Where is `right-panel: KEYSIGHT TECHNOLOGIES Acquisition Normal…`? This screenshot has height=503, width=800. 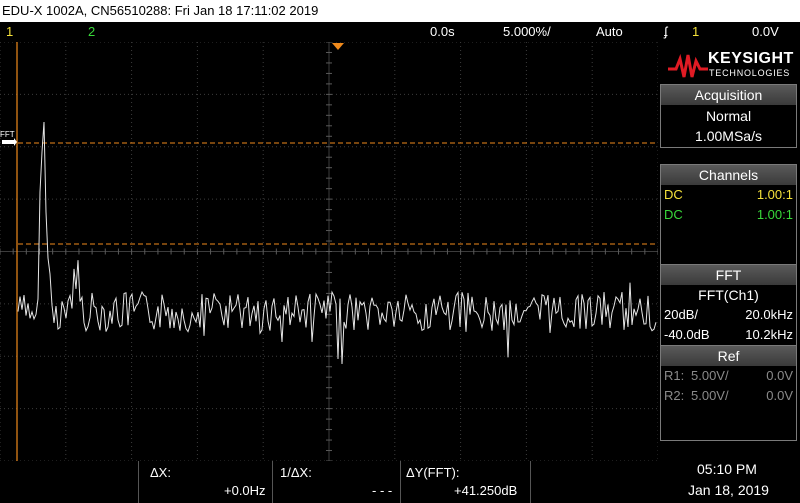 right-panel: KEYSIGHT TECHNOLOGIES Acquisition Normal… is located at coordinates (730, 241).